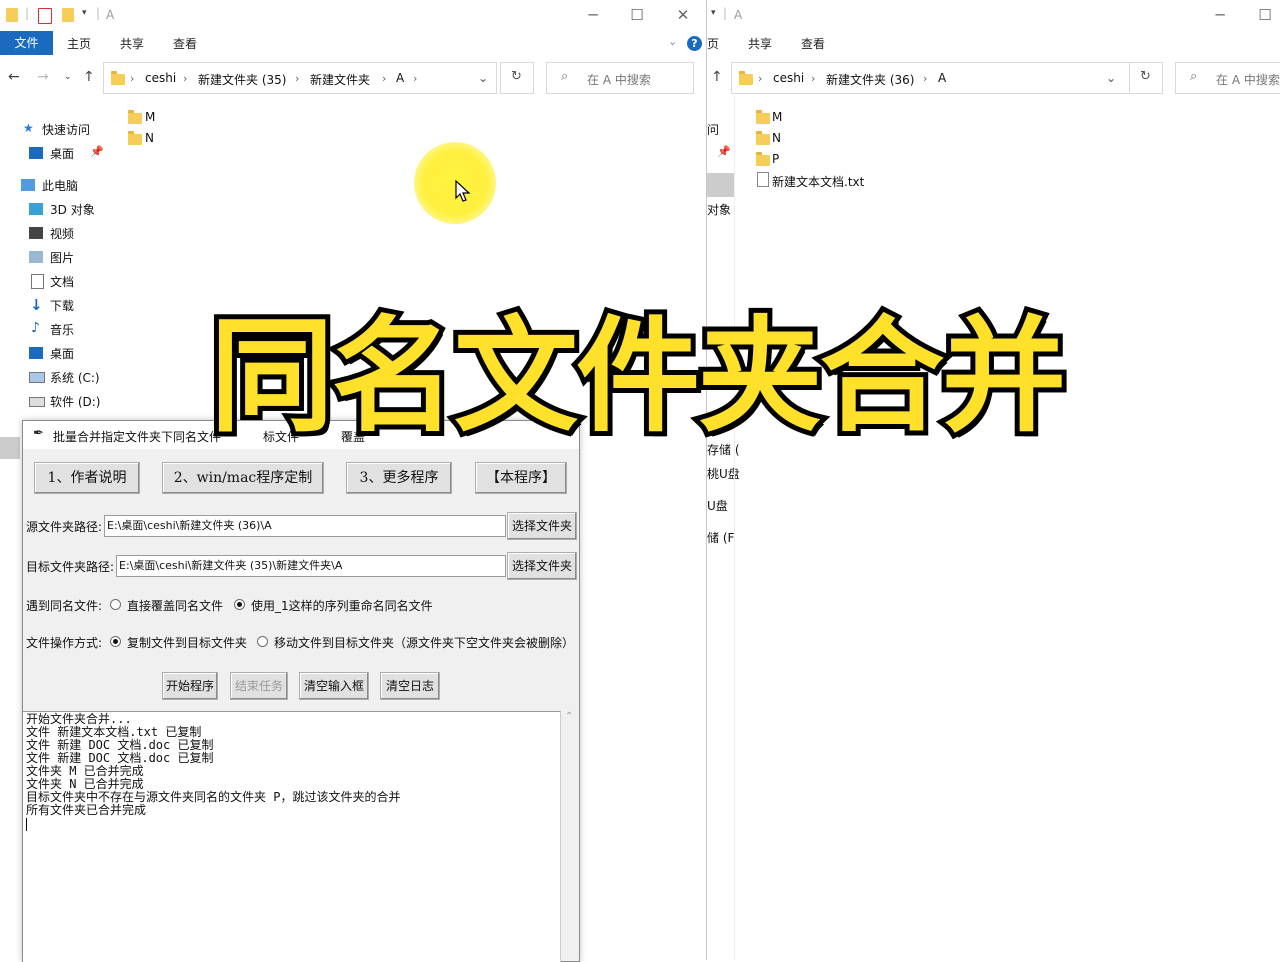  Describe the element at coordinates (75, 377) in the screenshot. I see `nav-item: 系统 (C:)` at that location.